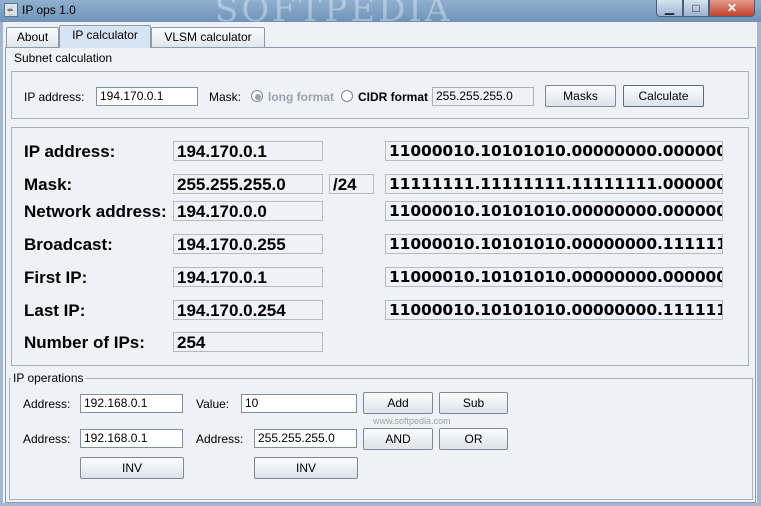  I want to click on cidr-format-label: CIDR format, so click(393, 97).